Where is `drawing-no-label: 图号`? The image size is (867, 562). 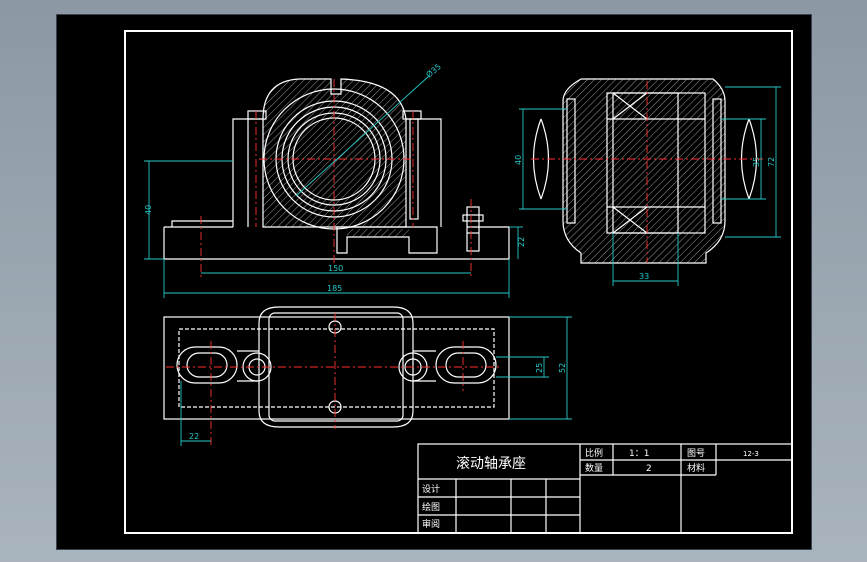 drawing-no-label: 图号 is located at coordinates (696, 453).